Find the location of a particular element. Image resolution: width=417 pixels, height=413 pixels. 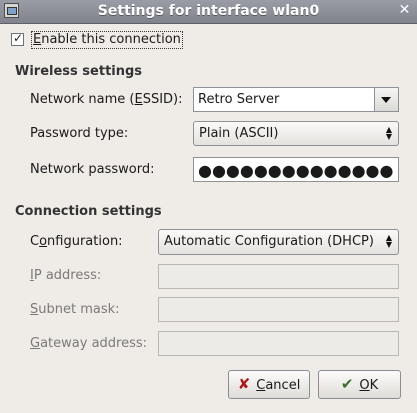

network-password-label: Network password: is located at coordinates (92, 169).